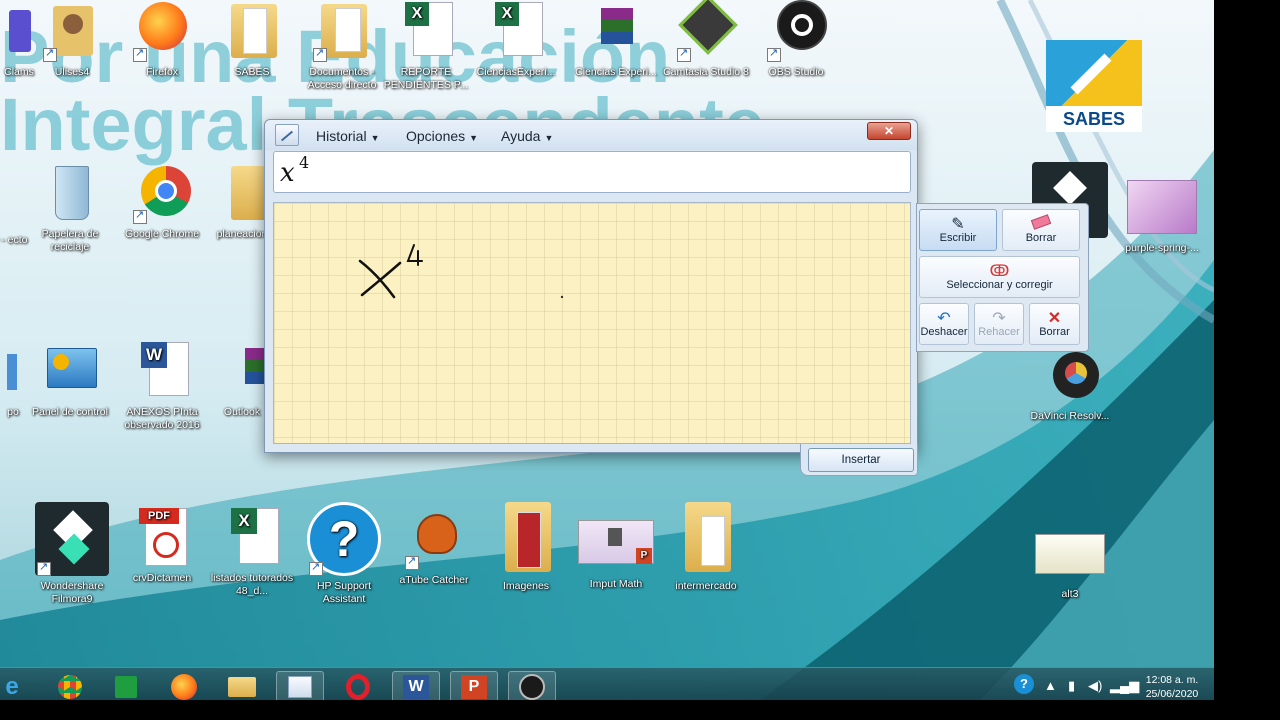 The height and width of the screenshot is (720, 1280). I want to click on store-icon, so click(126, 686).